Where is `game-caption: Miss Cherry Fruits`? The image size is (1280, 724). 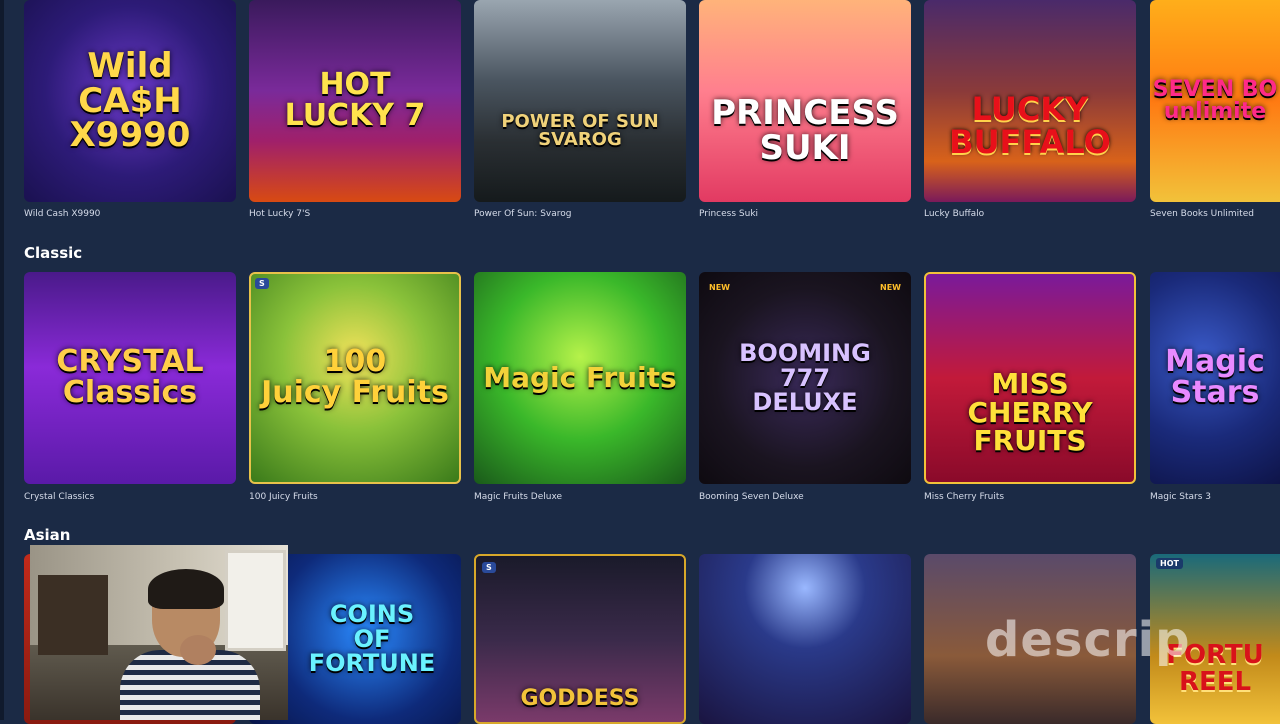 game-caption: Miss Cherry Fruits is located at coordinates (964, 497).